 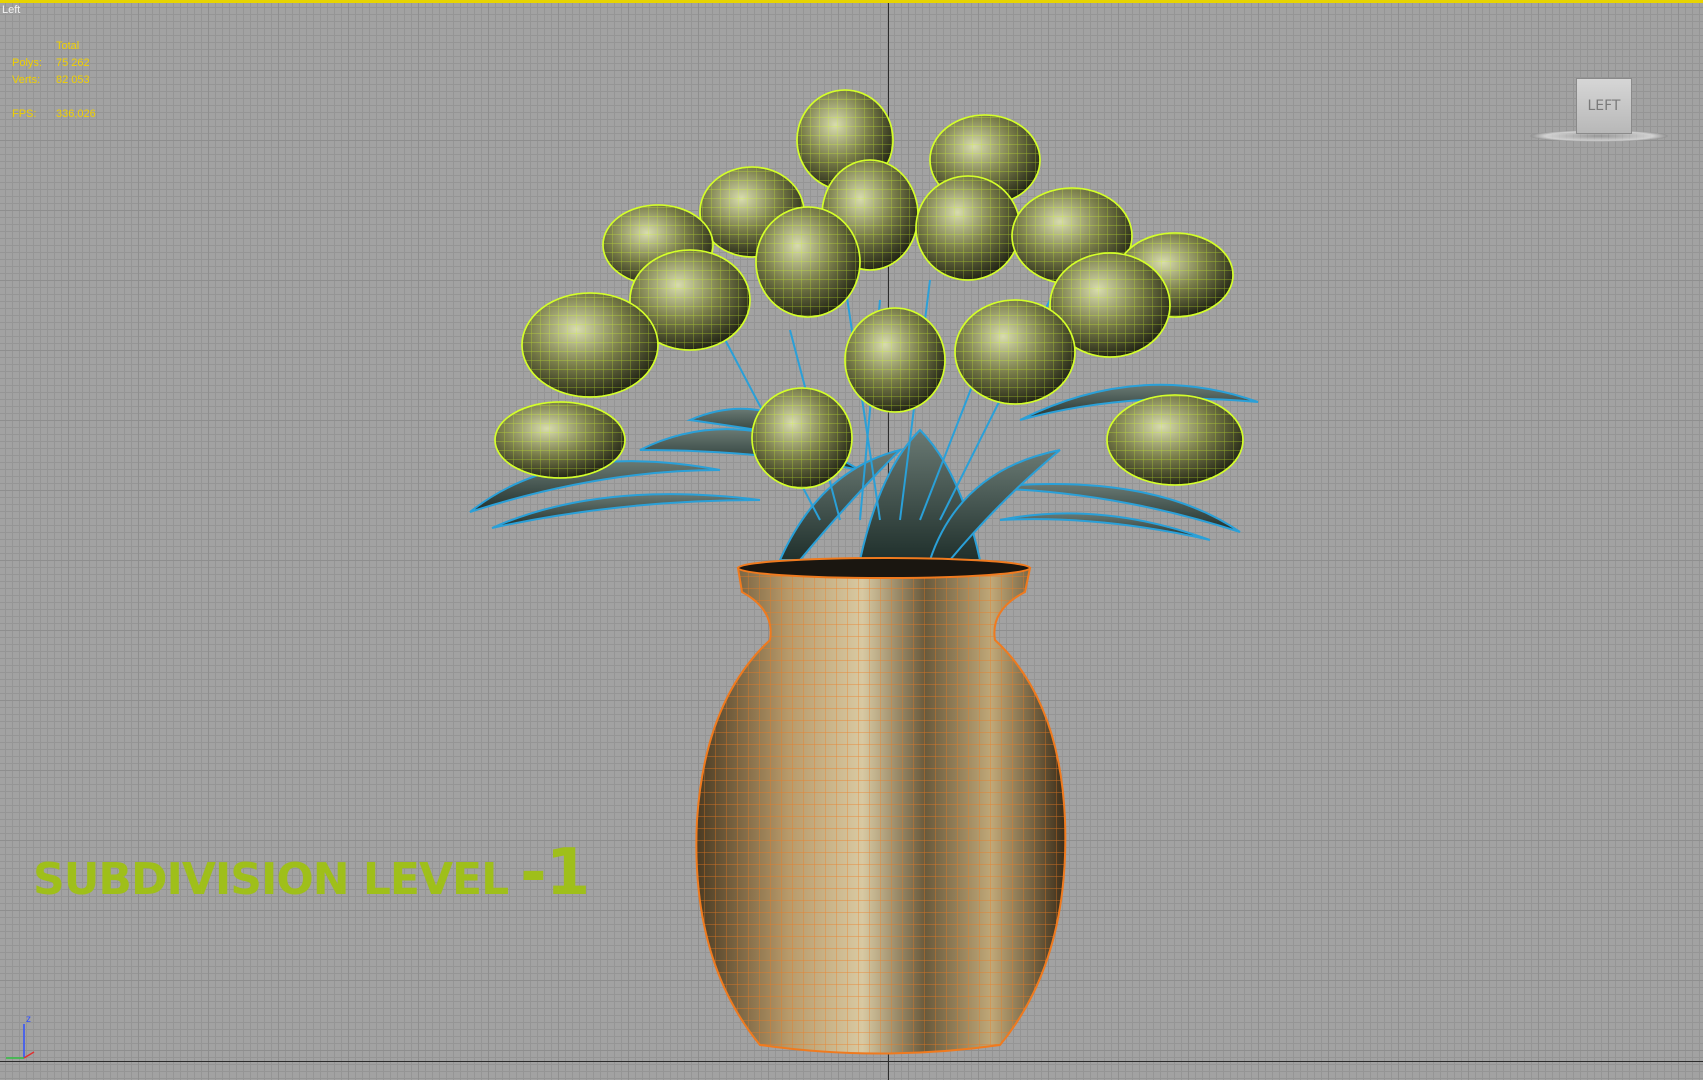 What do you see at coordinates (73, 80) in the screenshot?
I see `verts-value: 82 053` at bounding box center [73, 80].